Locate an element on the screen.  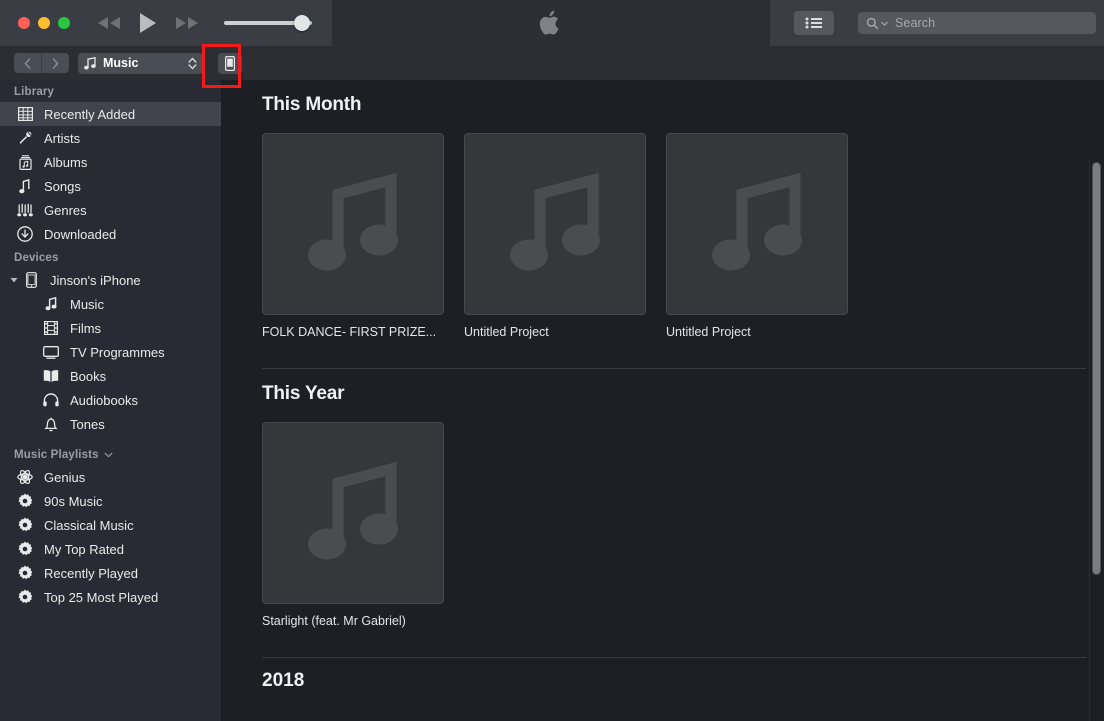
sidebar-item-90s-music: 90s Music is located at coordinates (110, 501).